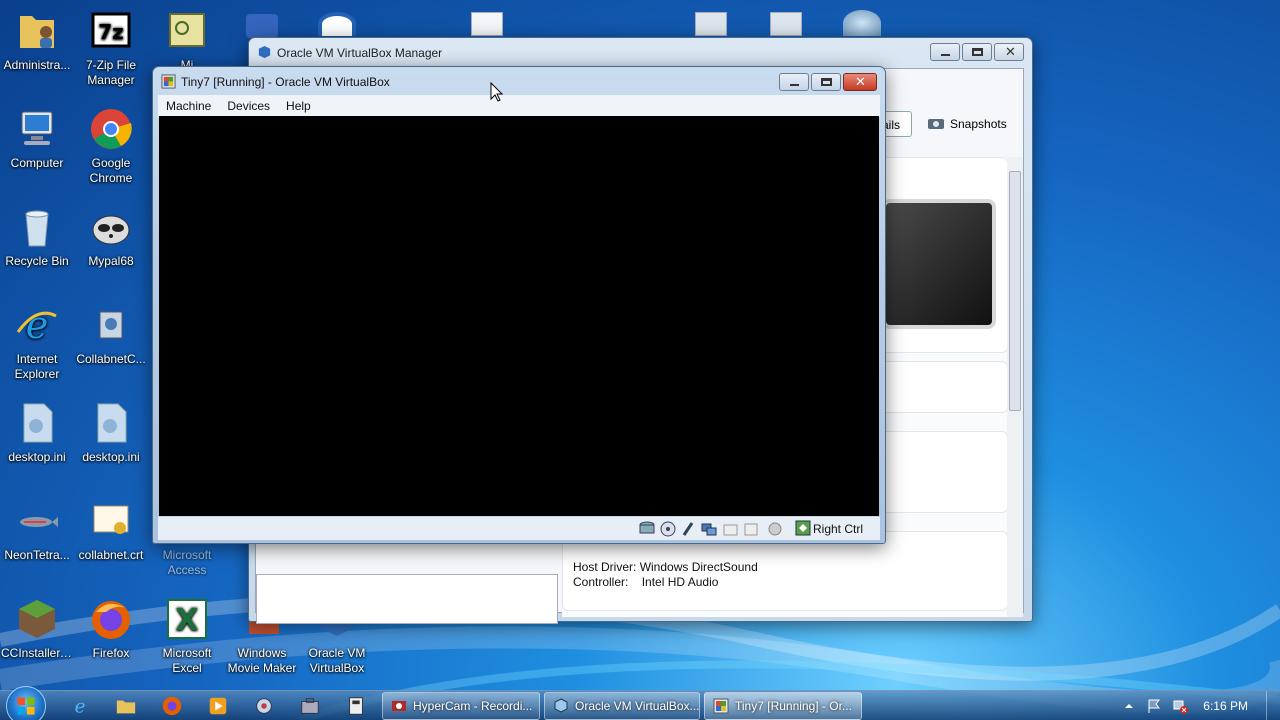  What do you see at coordinates (862, 23) in the screenshot?
I see `partial-globe-icon` at bounding box center [862, 23].